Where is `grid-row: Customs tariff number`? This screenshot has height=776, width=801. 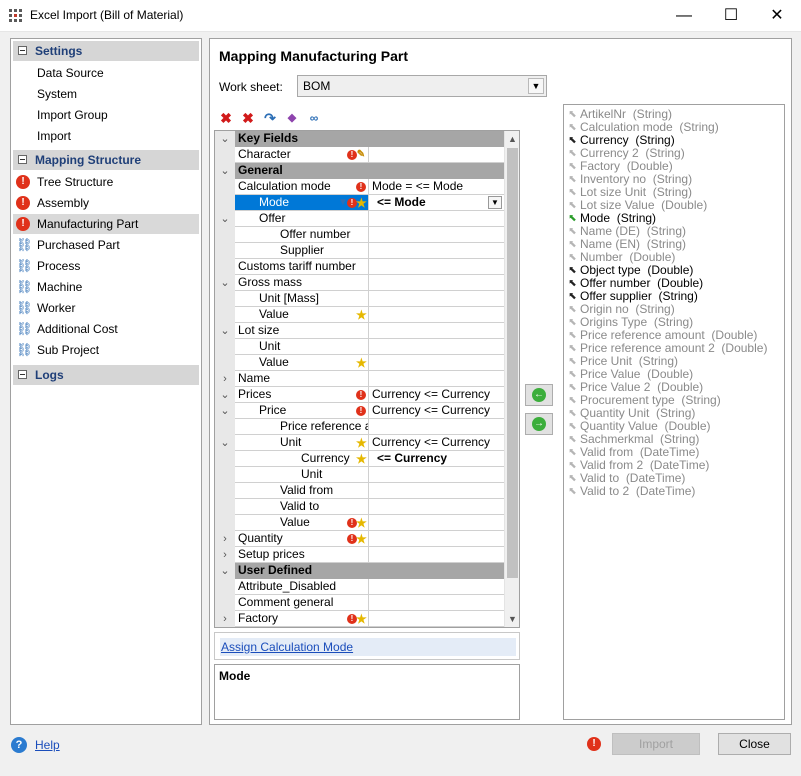
grid-row: Customs tariff number is located at coordinates (359, 267).